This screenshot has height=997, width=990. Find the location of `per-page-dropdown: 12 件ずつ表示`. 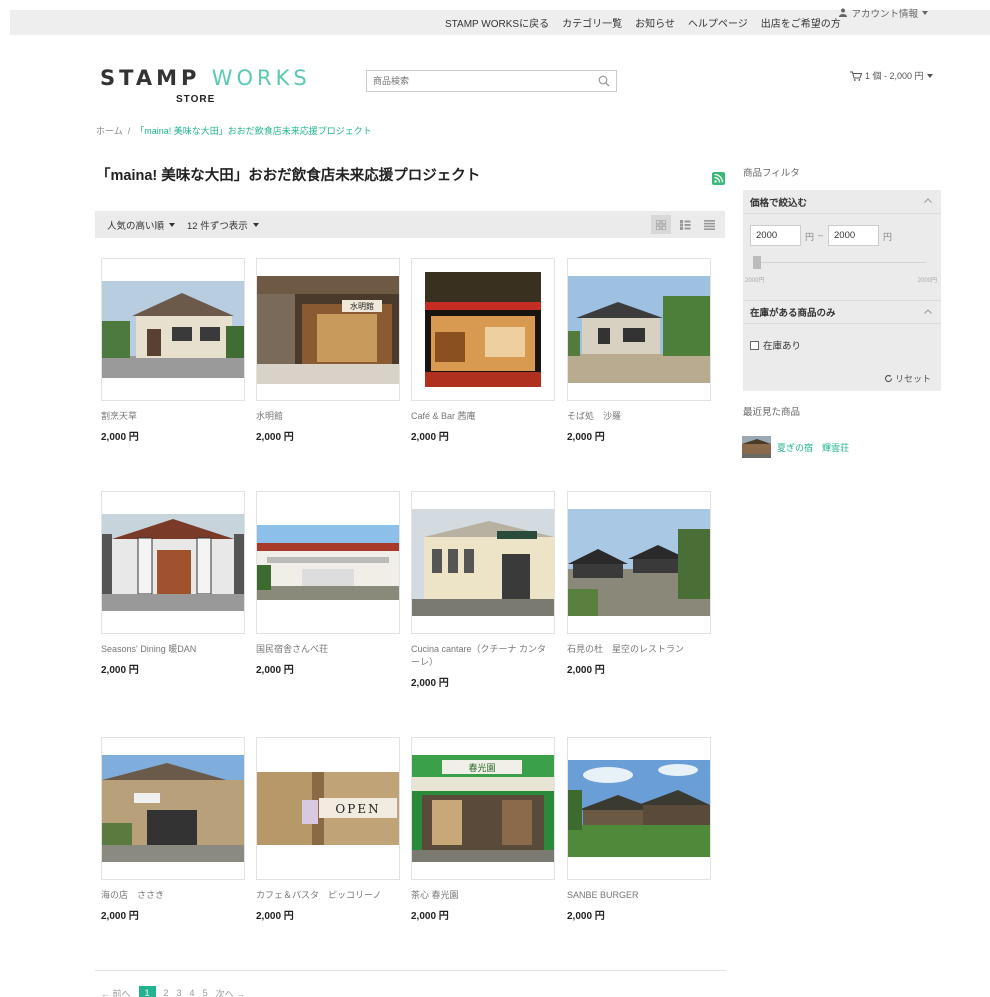

per-page-dropdown: 12 件ずつ表示 is located at coordinates (223, 224).